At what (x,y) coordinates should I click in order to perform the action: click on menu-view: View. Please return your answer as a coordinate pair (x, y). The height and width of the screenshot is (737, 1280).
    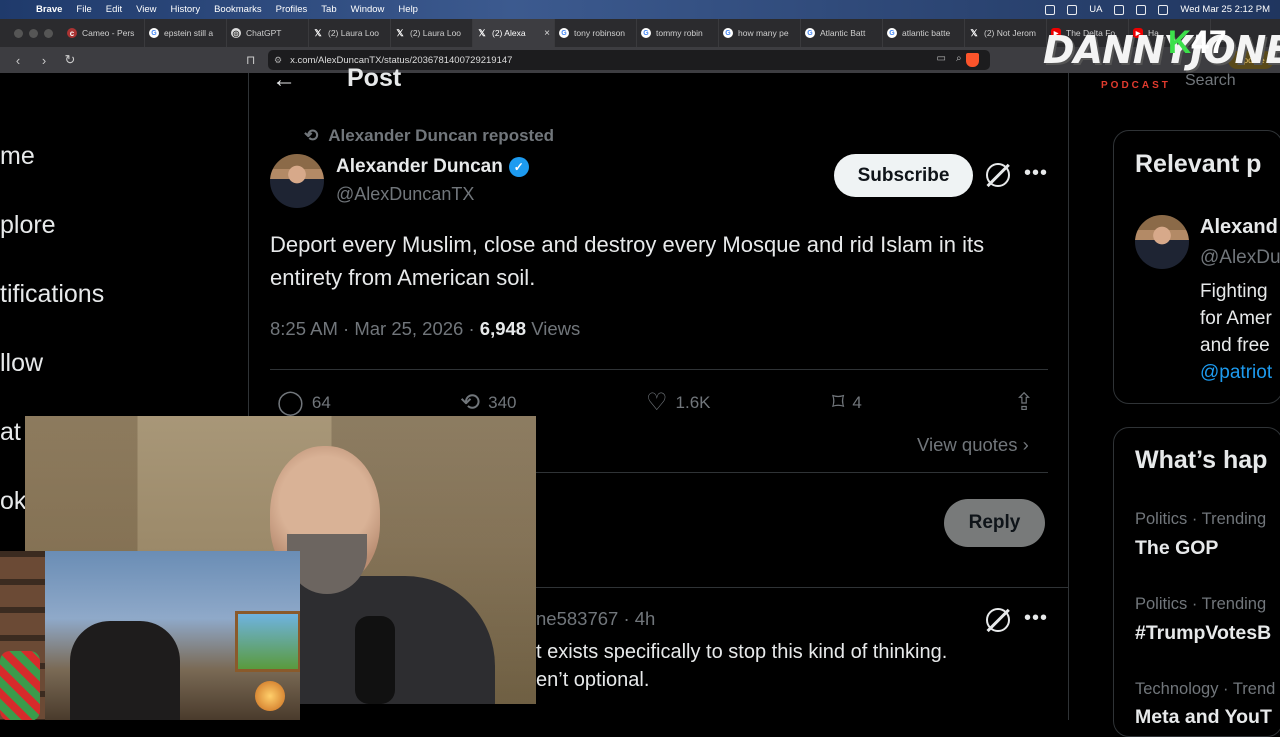
    Looking at the image, I should click on (146, 9).